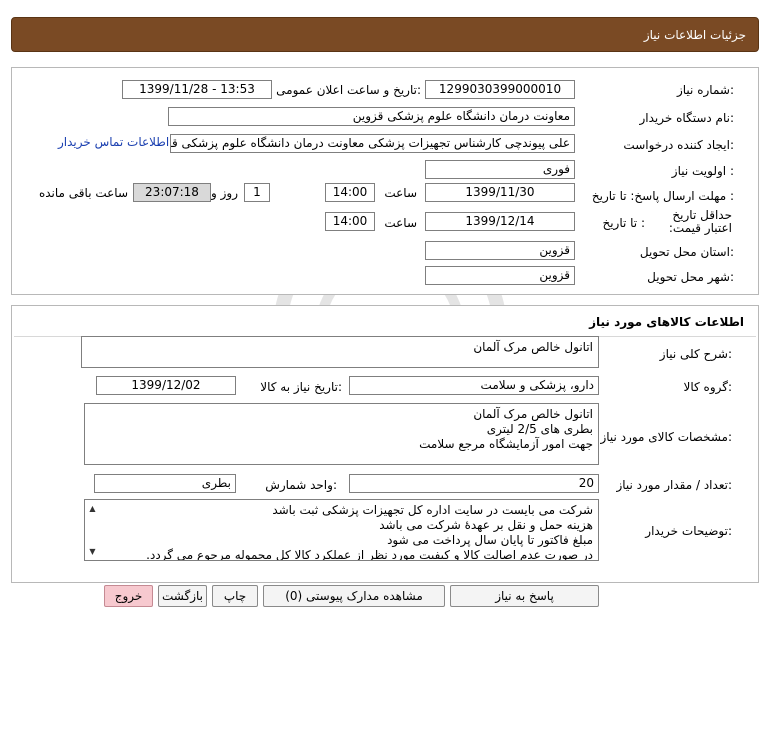 This screenshot has height=745, width=770. I want to click on validity-date-label: تا تاریخ :, so click(623, 223).